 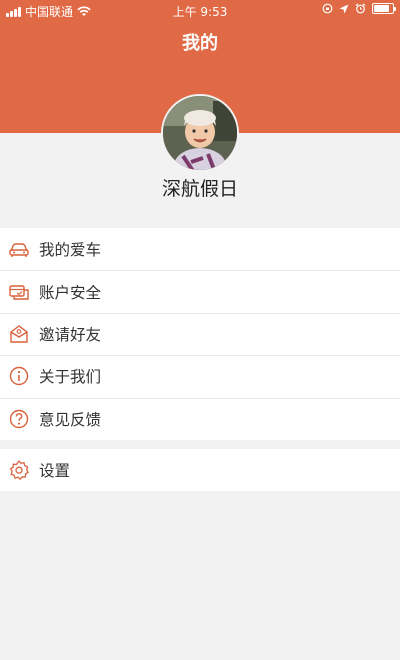 What do you see at coordinates (70, 292) in the screenshot?
I see `menu-item-label: 账户安全` at bounding box center [70, 292].